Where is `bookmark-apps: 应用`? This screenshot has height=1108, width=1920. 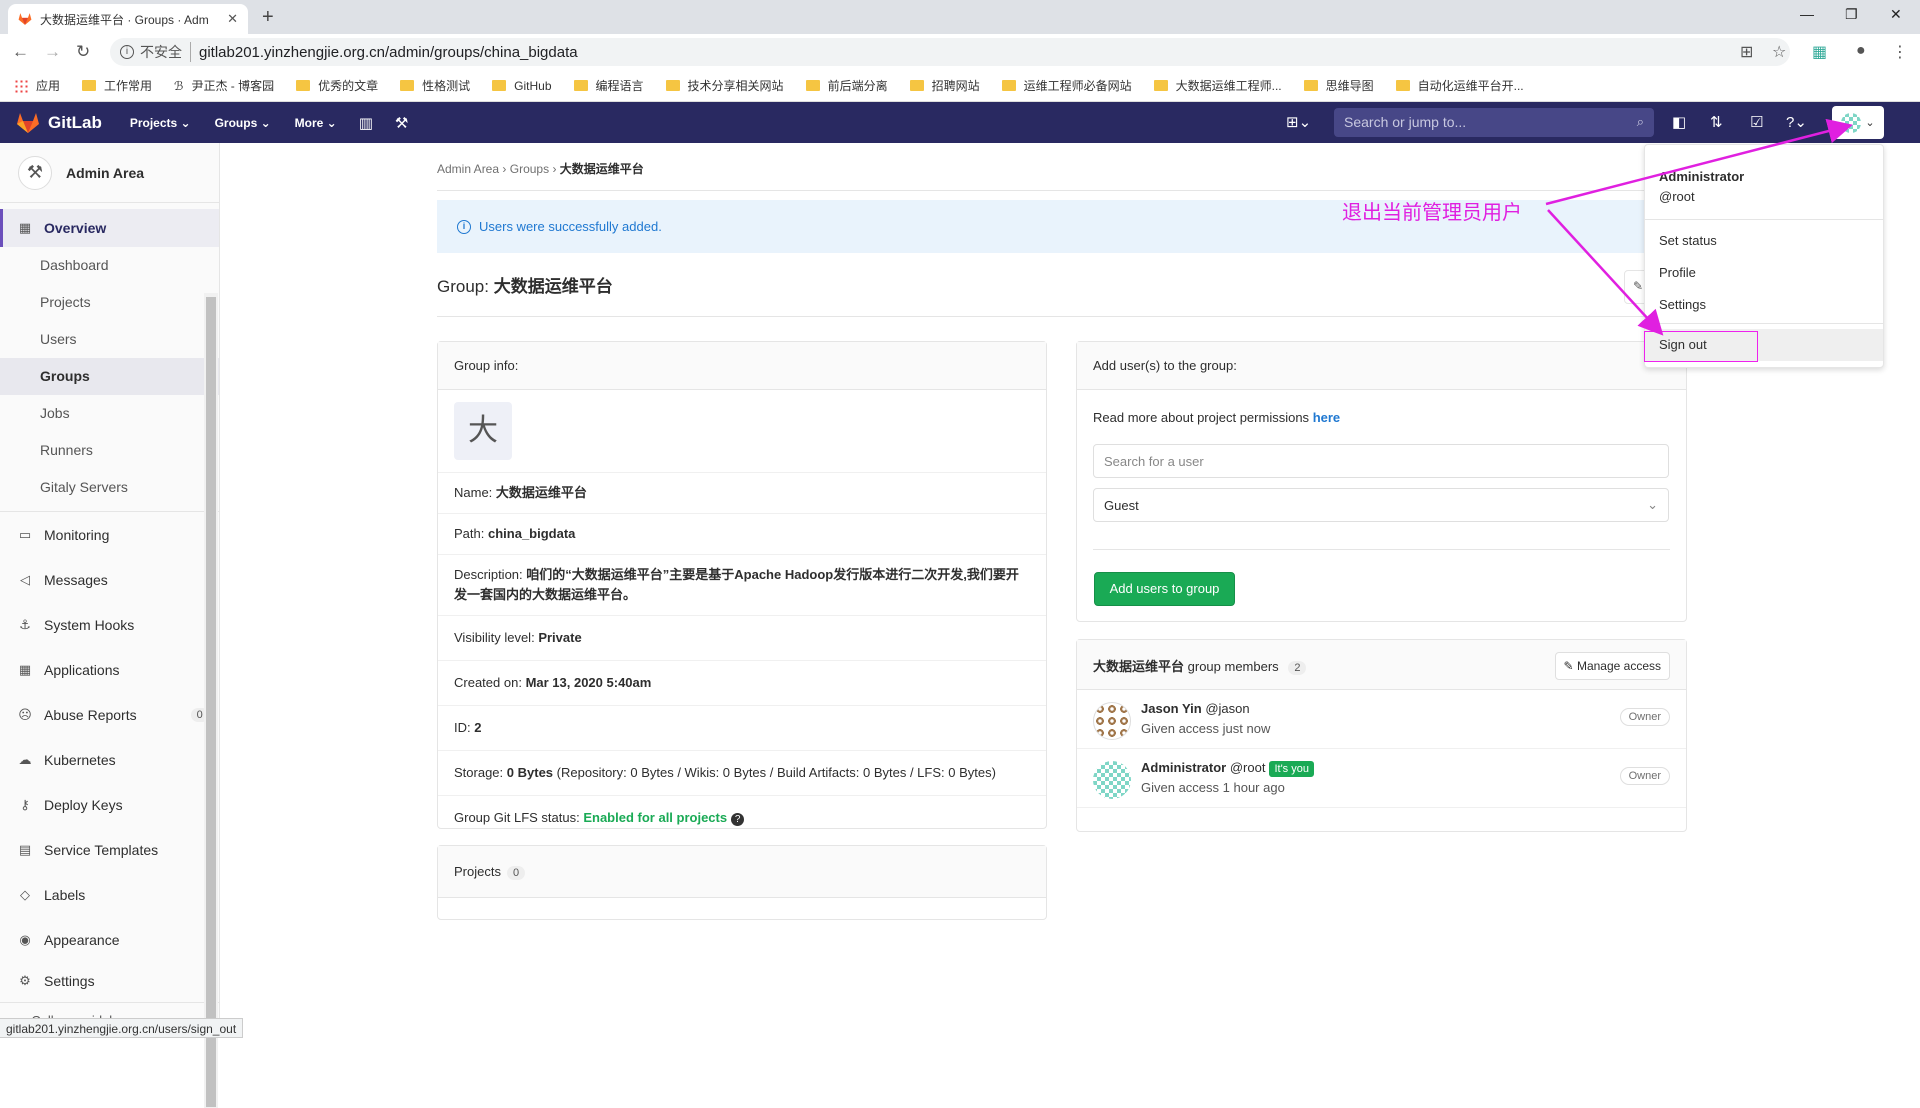
bookmark-apps: 应用 is located at coordinates (37, 85).